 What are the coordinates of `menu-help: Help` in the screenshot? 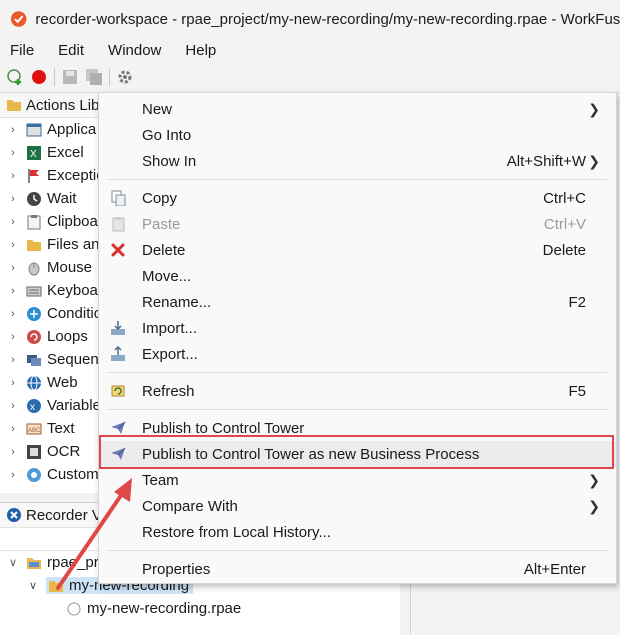 It's located at (200, 50).